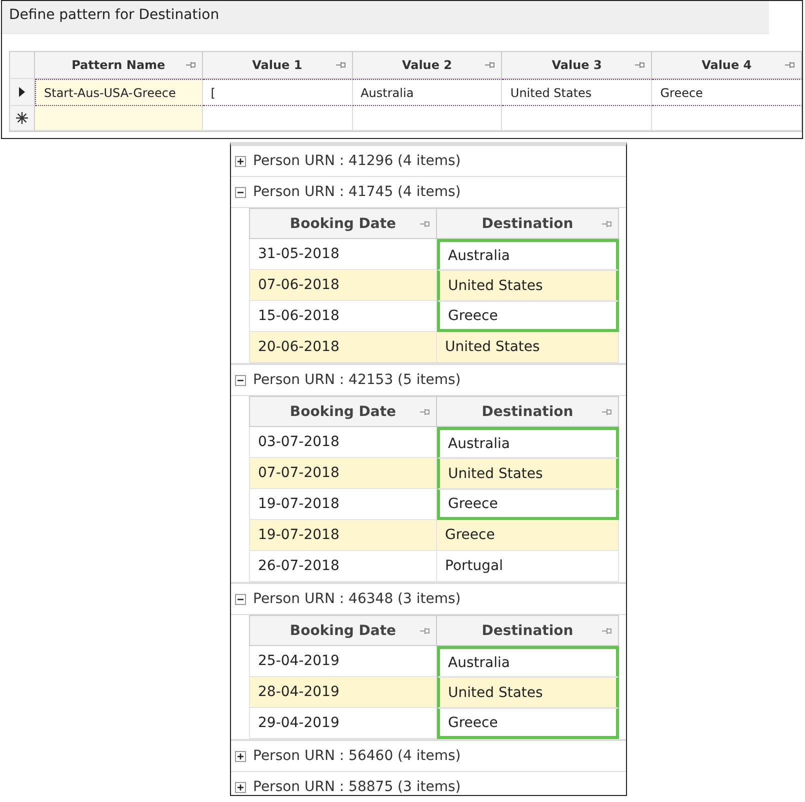 The image size is (805, 802). I want to click on group-label: Person URN : 41296 (4 items), so click(357, 161).